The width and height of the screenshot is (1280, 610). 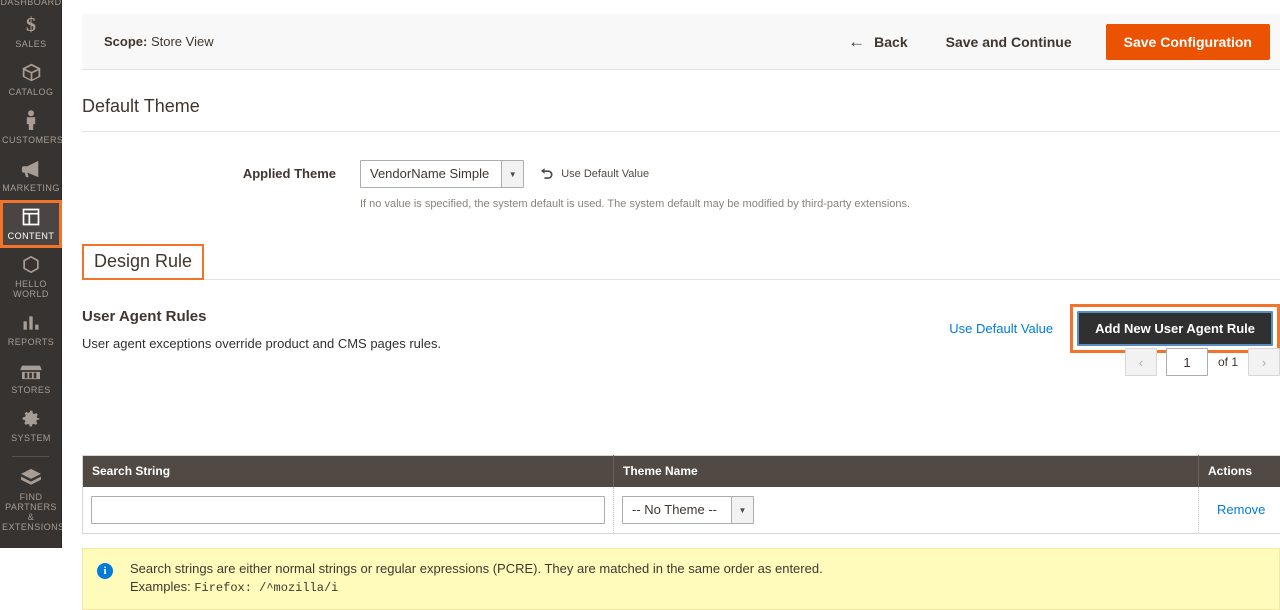 What do you see at coordinates (1236, 509) in the screenshot?
I see `remove-rule-link: Remove` at bounding box center [1236, 509].